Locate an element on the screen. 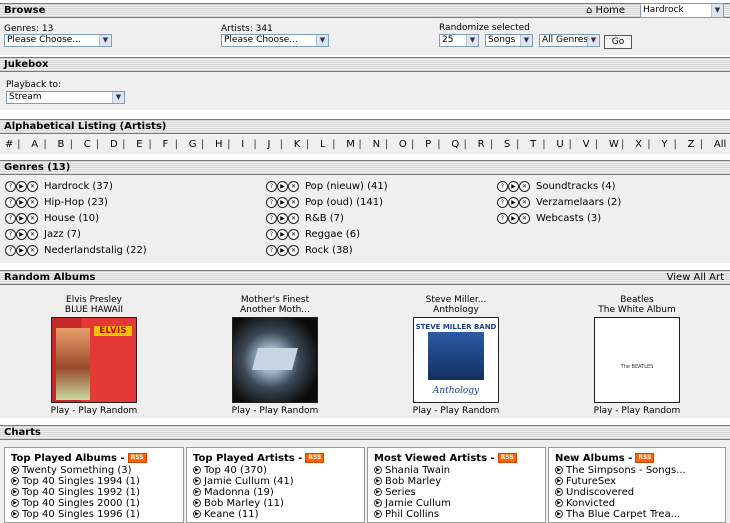 The image size is (730, 523). chart-list-item: ▶ Undiscovered is located at coordinates (620, 492).